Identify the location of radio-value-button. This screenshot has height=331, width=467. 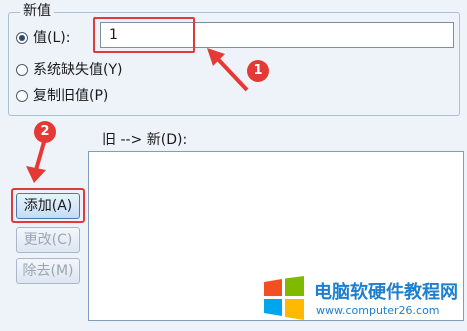
(22, 38).